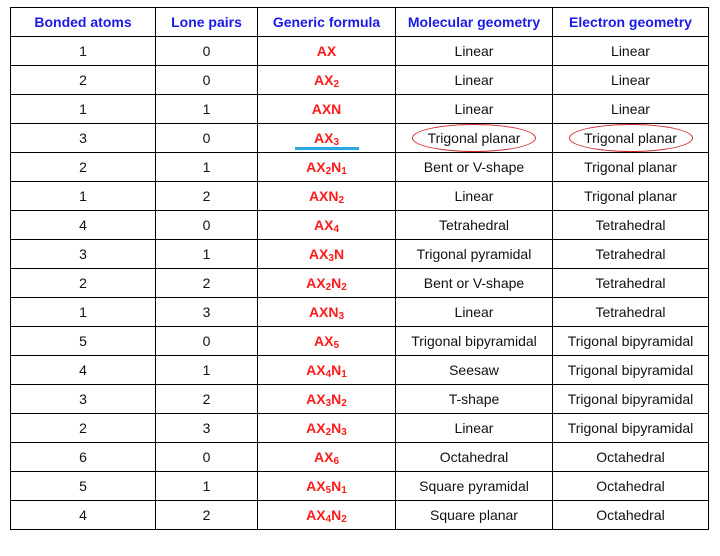 The image size is (720, 556). I want to click on generic-formula: AX2N2, so click(326, 284).